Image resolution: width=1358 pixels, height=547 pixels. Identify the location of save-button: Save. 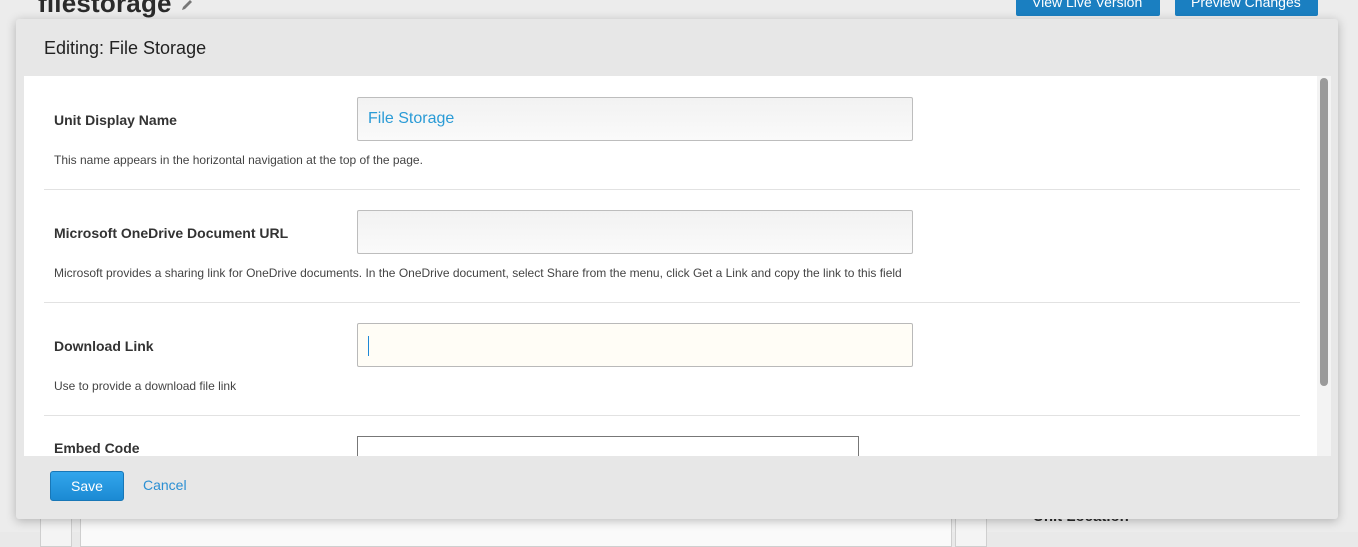
(87, 486).